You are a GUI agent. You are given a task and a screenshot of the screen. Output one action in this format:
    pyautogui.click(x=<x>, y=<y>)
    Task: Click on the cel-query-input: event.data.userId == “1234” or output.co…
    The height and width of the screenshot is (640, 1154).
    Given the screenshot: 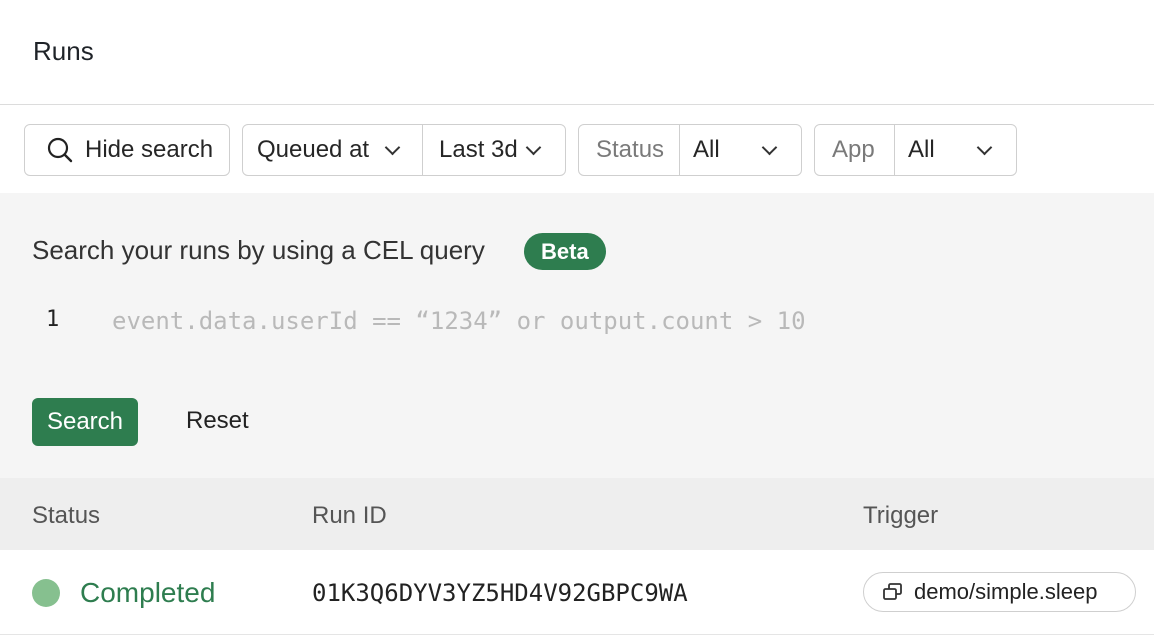 What is the action you would take?
    pyautogui.click(x=459, y=321)
    